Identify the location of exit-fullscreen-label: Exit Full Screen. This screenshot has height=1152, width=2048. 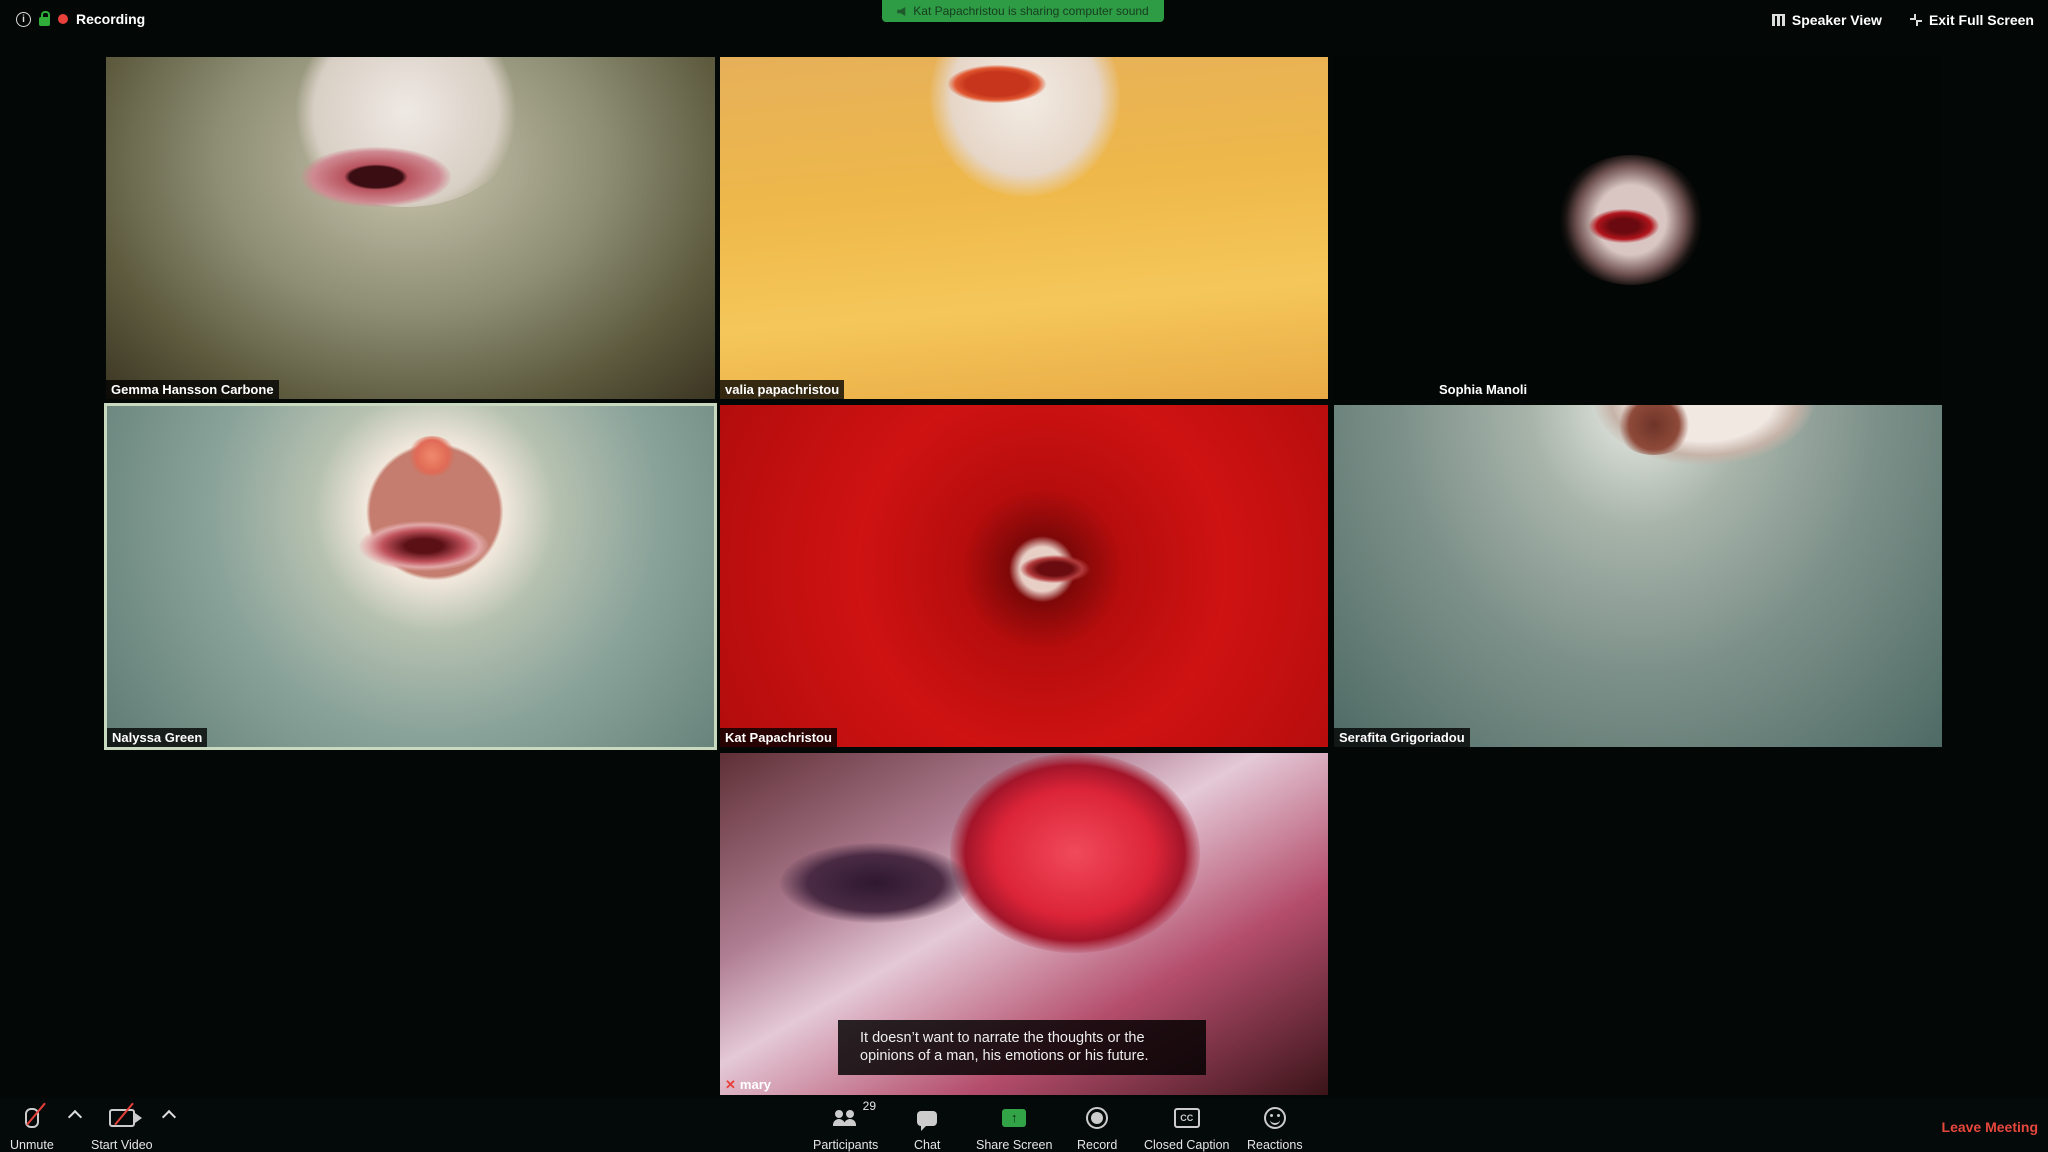
(1981, 20).